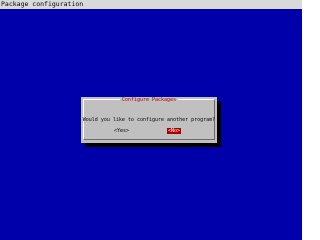 The image size is (320, 240). Describe the element at coordinates (174, 131) in the screenshot. I see `no-button: <No>` at that location.